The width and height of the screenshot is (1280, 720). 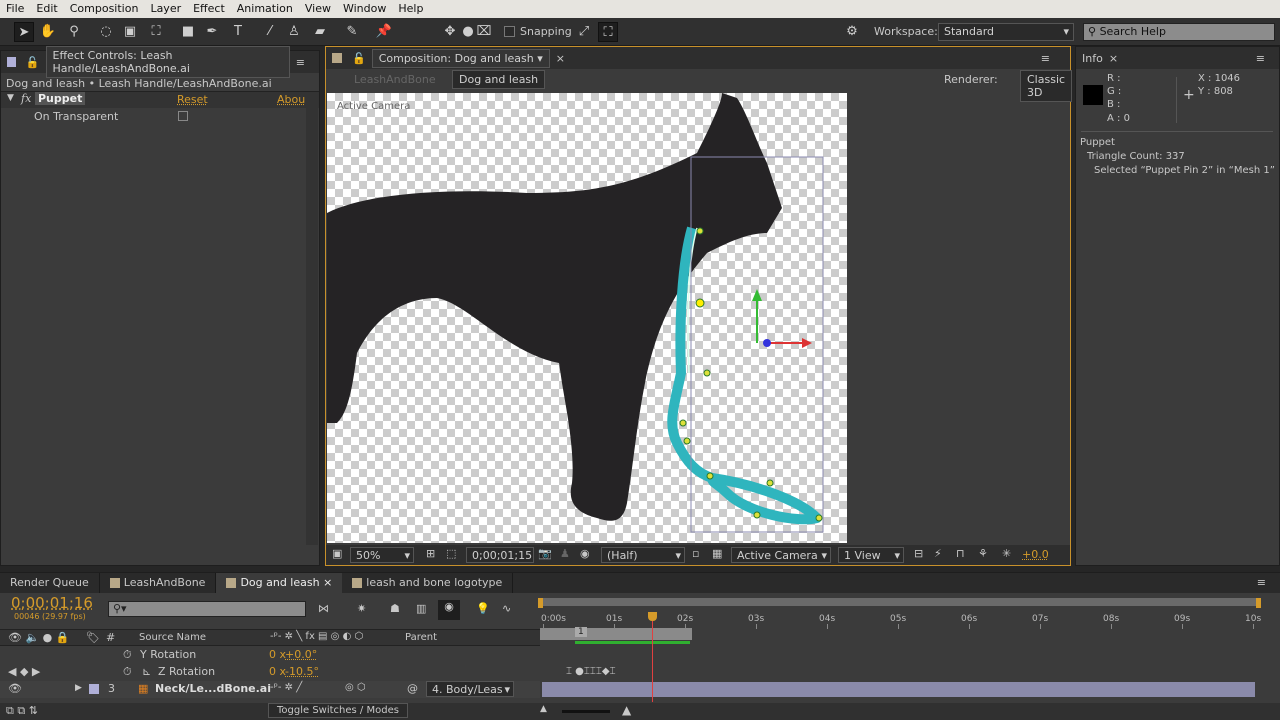 I want to click on scrollbar, so click(x=312, y=320).